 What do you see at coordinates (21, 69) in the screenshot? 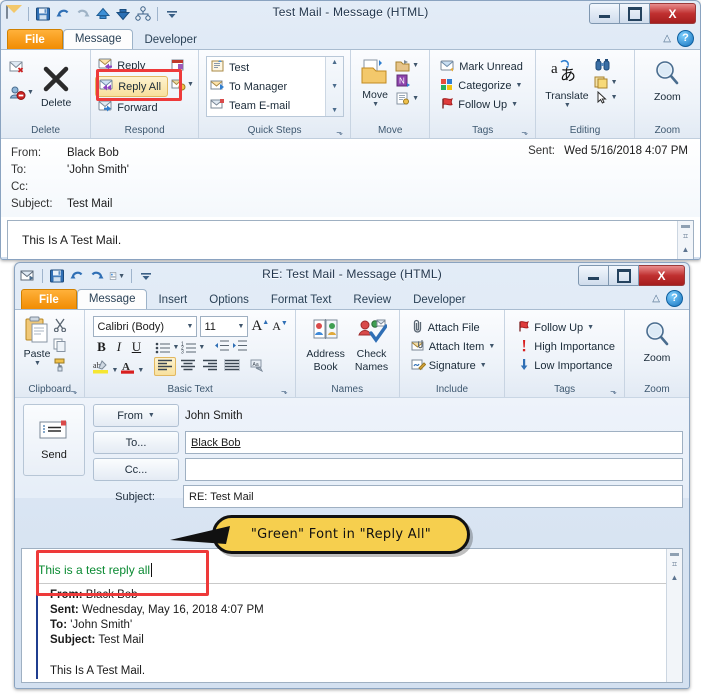
I see `ignore-icon` at bounding box center [21, 69].